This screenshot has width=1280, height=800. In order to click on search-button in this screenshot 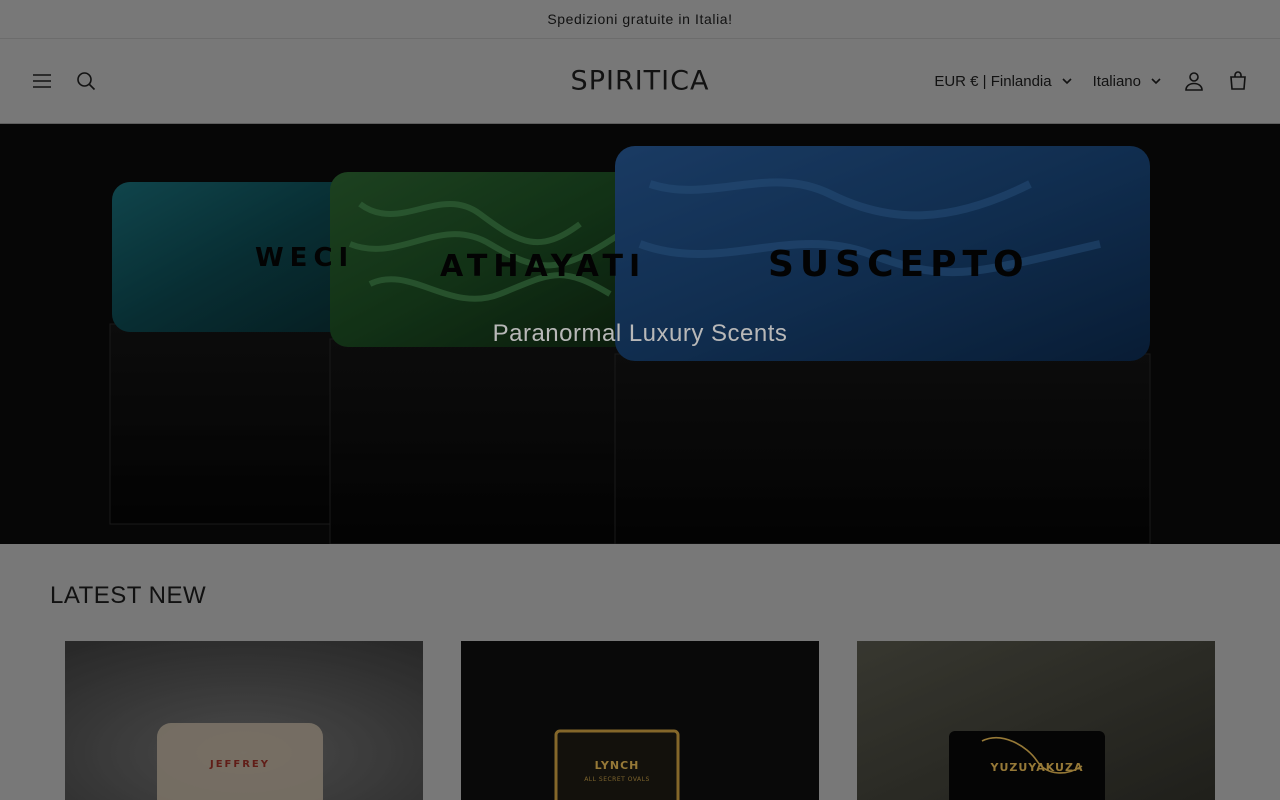, I will do `click(86, 81)`.